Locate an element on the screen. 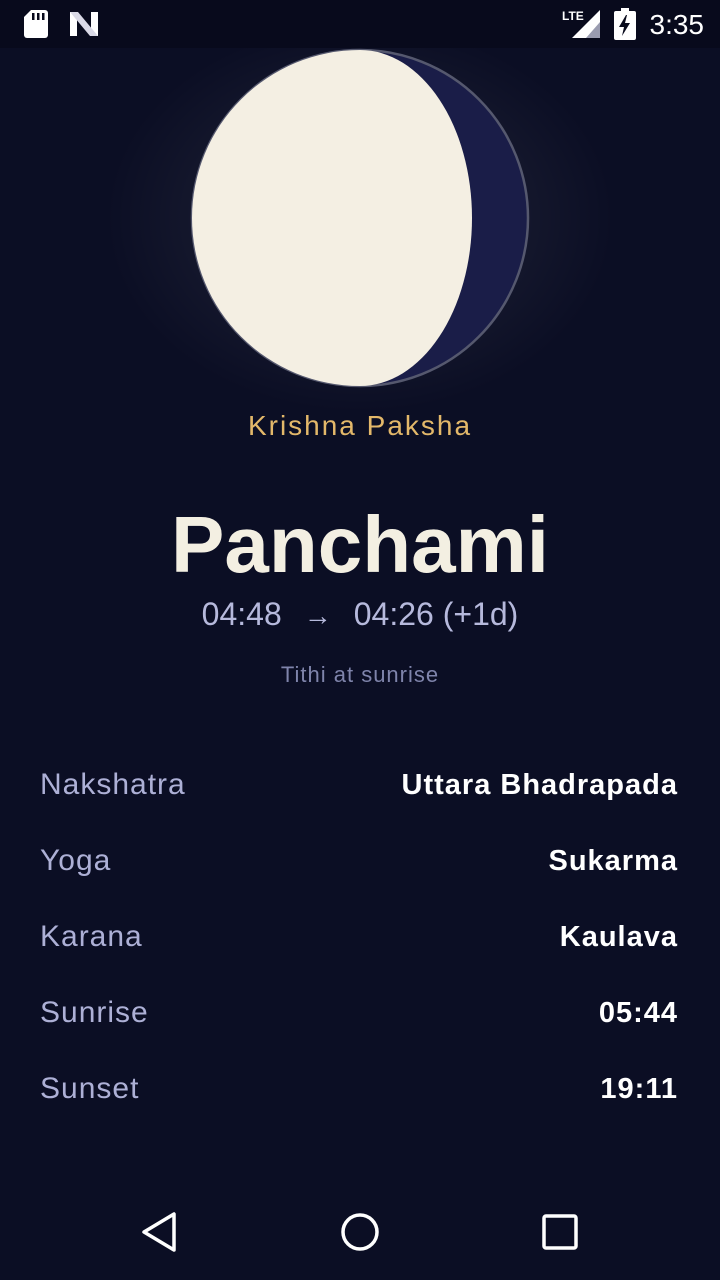 This screenshot has width=720, height=1280. n-notification-icon is located at coordinates (84, 24).